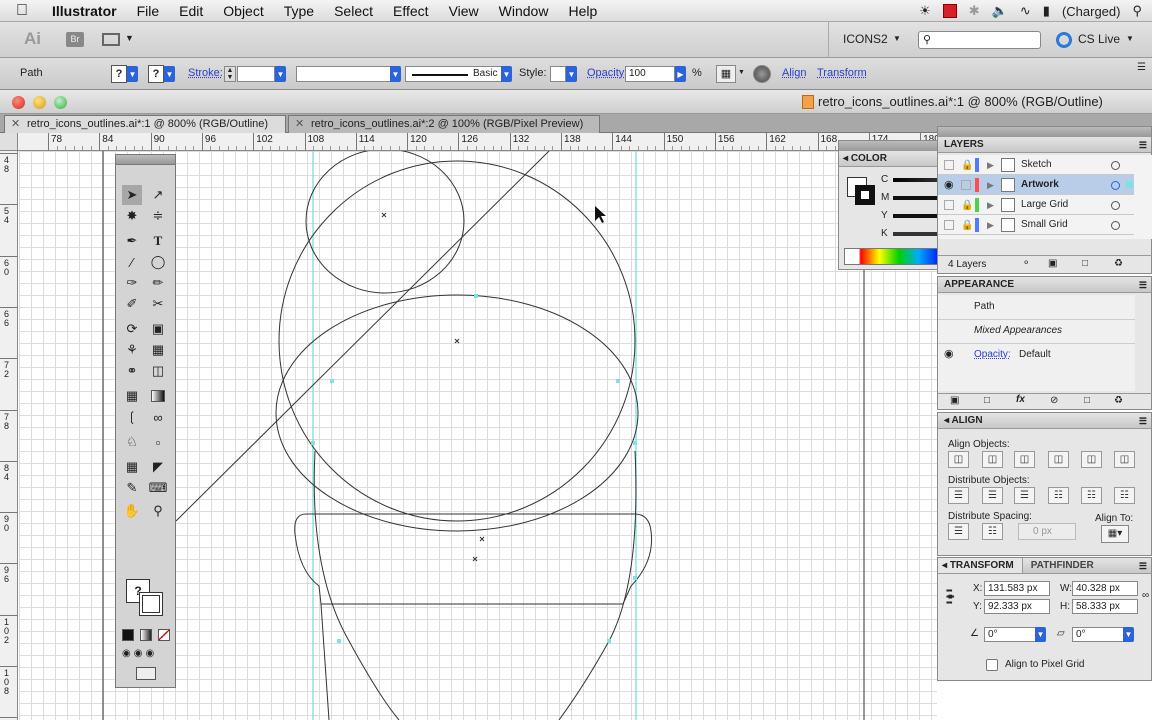 The image size is (1152, 720). What do you see at coordinates (865, 195) in the screenshot?
I see `stroke-swatch` at bounding box center [865, 195].